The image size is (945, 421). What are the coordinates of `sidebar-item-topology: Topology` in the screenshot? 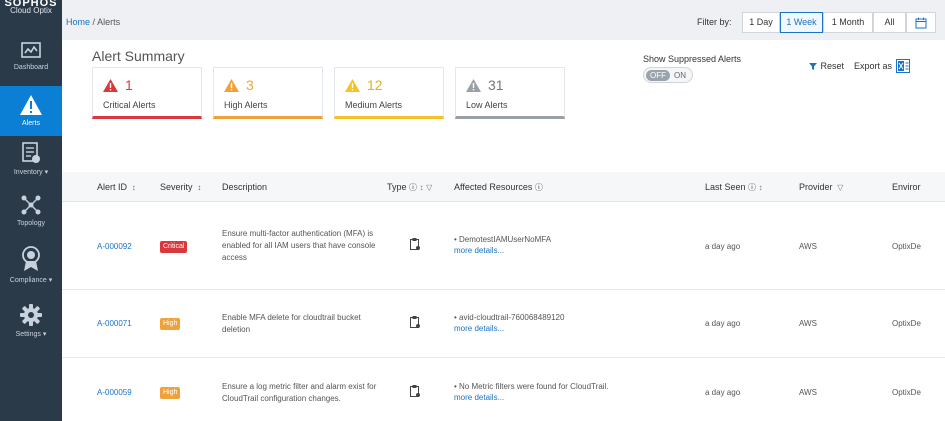 It's located at (31, 216).